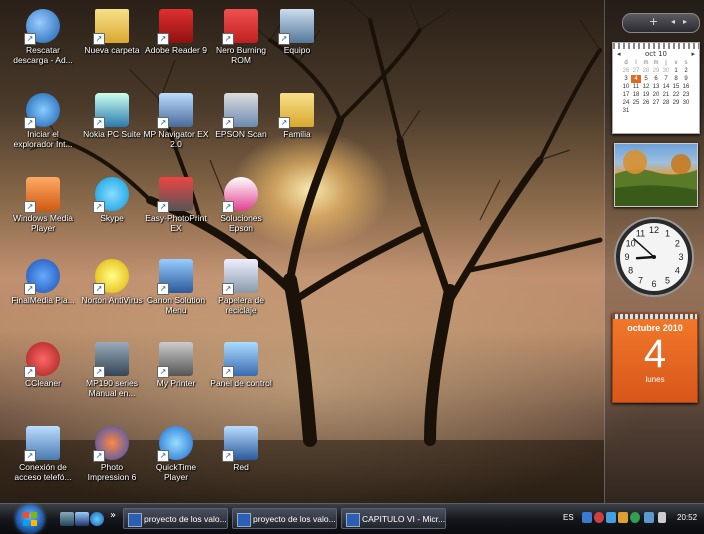 This screenshot has height=534, width=704. I want to click on tray-expand-icon, so click(587, 517).